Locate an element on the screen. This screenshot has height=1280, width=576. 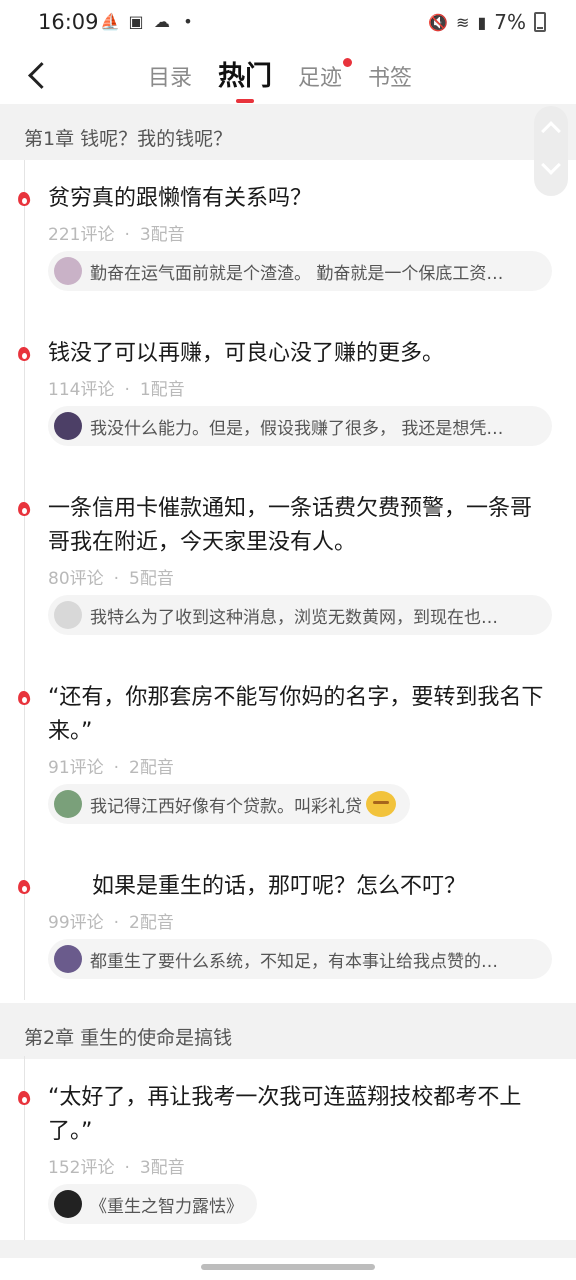
comment-count: 91评论 is located at coordinates (76, 768).